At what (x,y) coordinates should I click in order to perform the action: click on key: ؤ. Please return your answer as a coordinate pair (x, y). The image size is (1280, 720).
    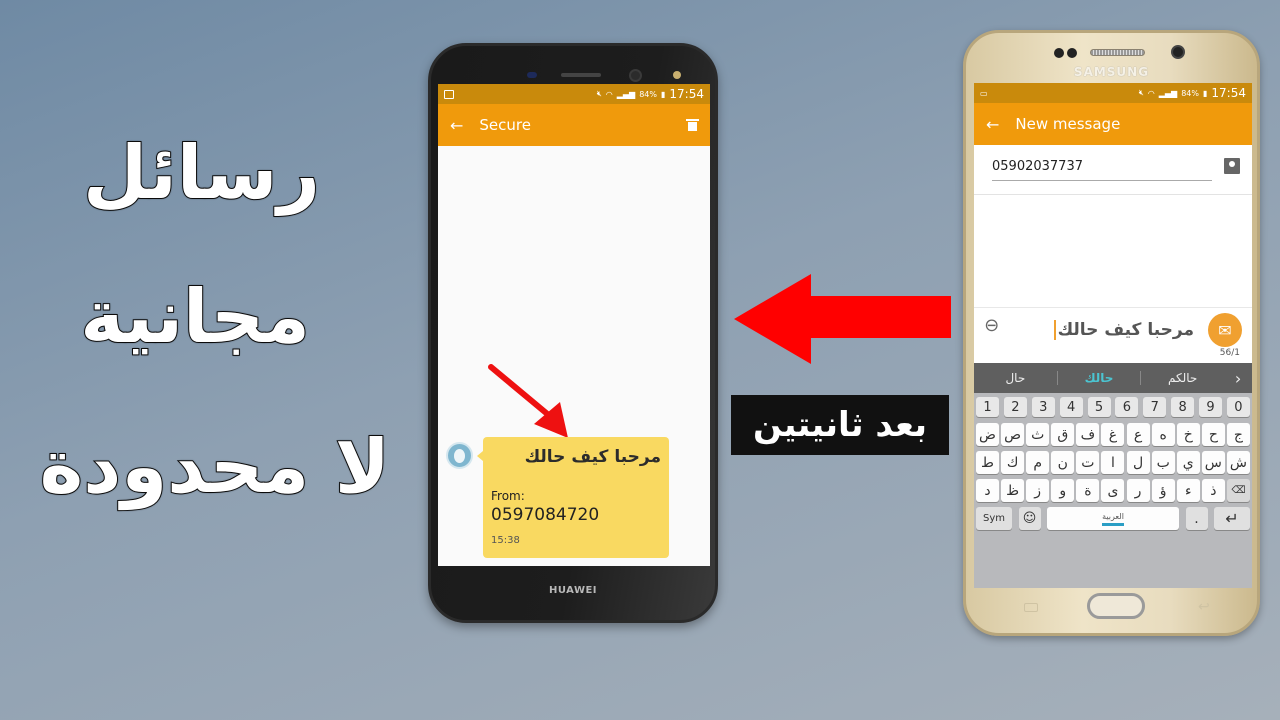
    Looking at the image, I should click on (1163, 490).